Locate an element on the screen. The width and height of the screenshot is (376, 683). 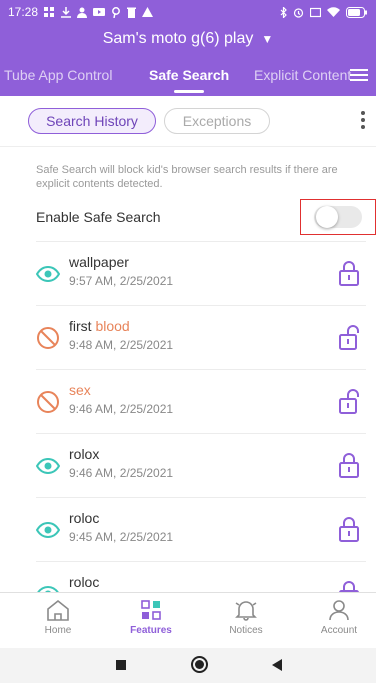
tab-tube-app-control: Tube App Control is located at coordinates (58, 75).